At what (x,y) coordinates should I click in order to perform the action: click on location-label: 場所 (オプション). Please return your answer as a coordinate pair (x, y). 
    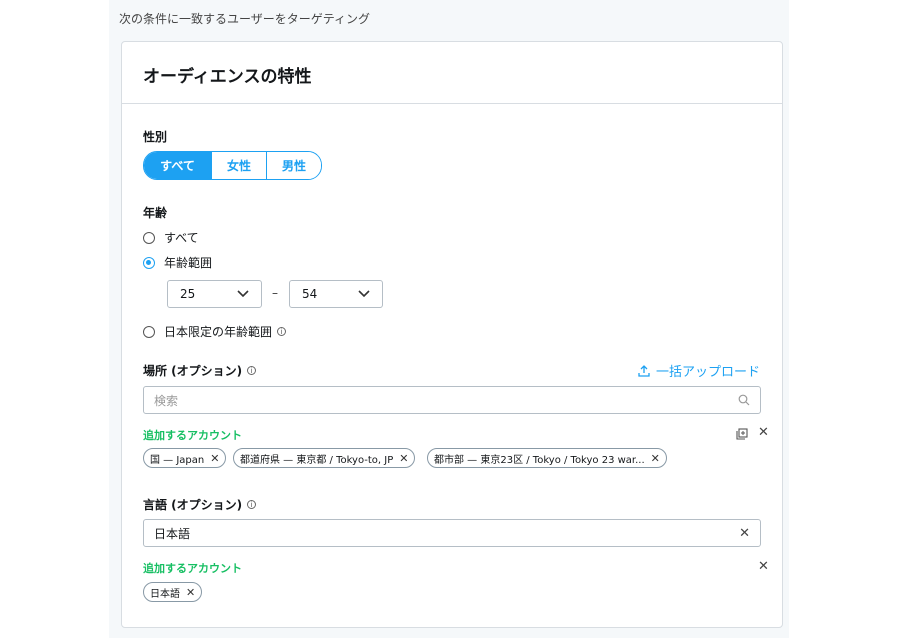
    Looking at the image, I should click on (193, 371).